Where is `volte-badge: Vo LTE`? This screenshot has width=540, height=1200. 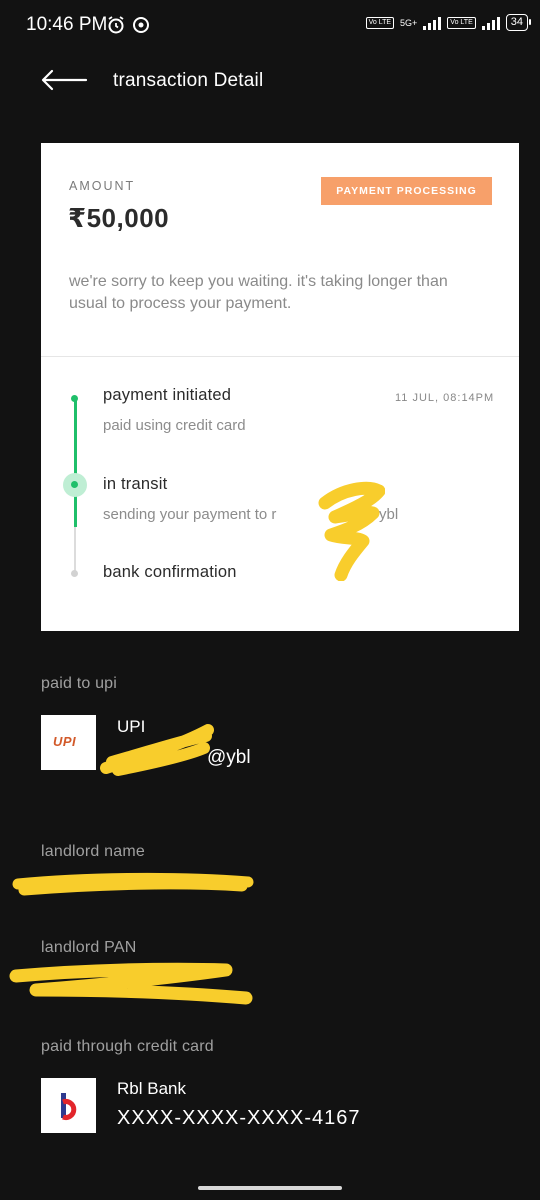
volte-badge: Vo LTE is located at coordinates (380, 22).